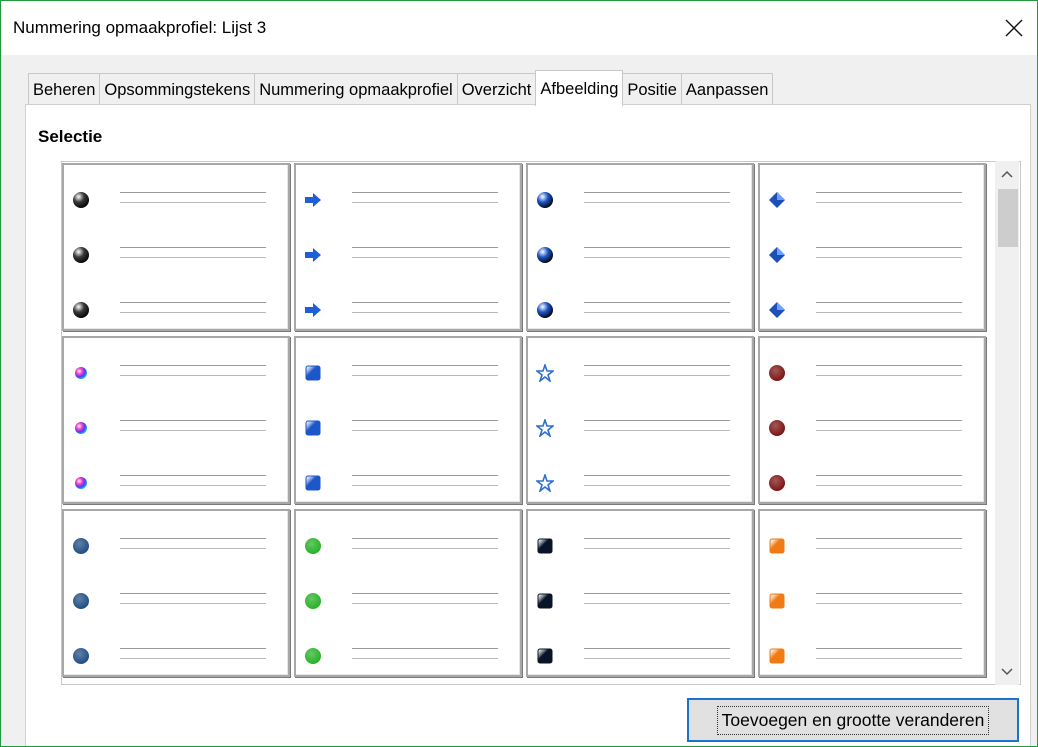 The width and height of the screenshot is (1038, 747). Describe the element at coordinates (1014, 28) in the screenshot. I see `close-button` at that location.